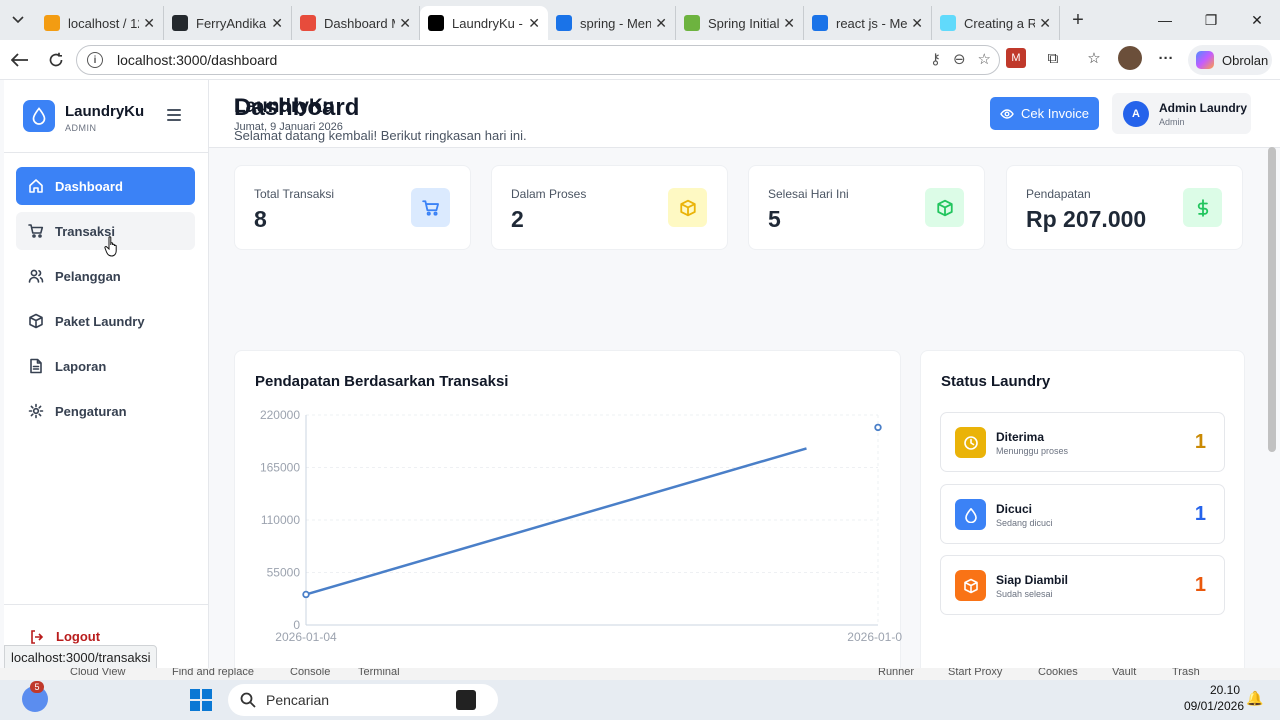 The height and width of the screenshot is (720, 1280). What do you see at coordinates (1257, 20) in the screenshot?
I see `close-window-button: ✕` at bounding box center [1257, 20].